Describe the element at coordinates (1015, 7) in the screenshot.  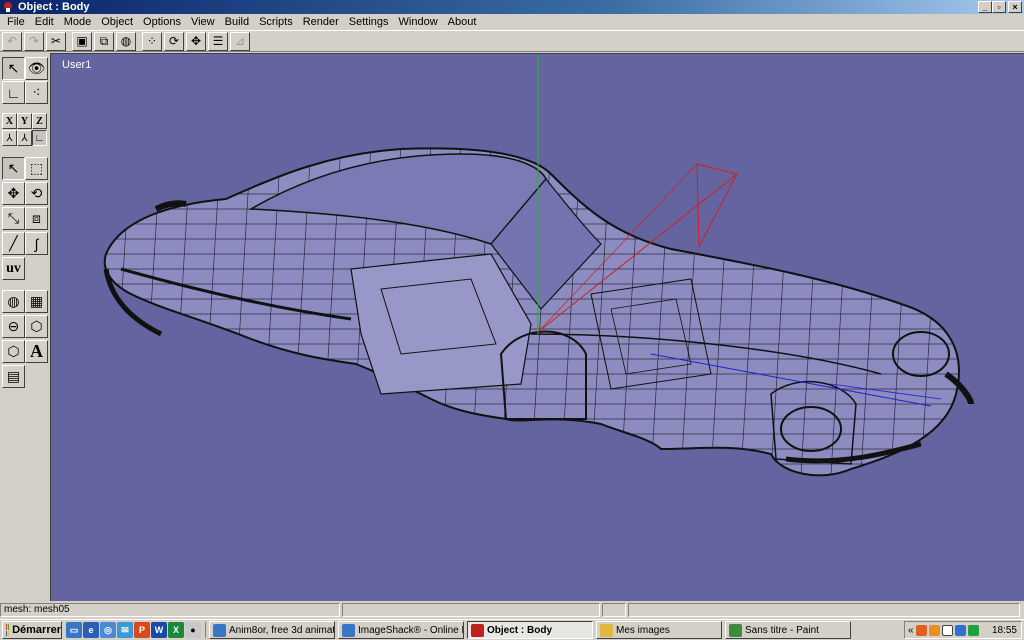
I see `close-button: ×` at that location.